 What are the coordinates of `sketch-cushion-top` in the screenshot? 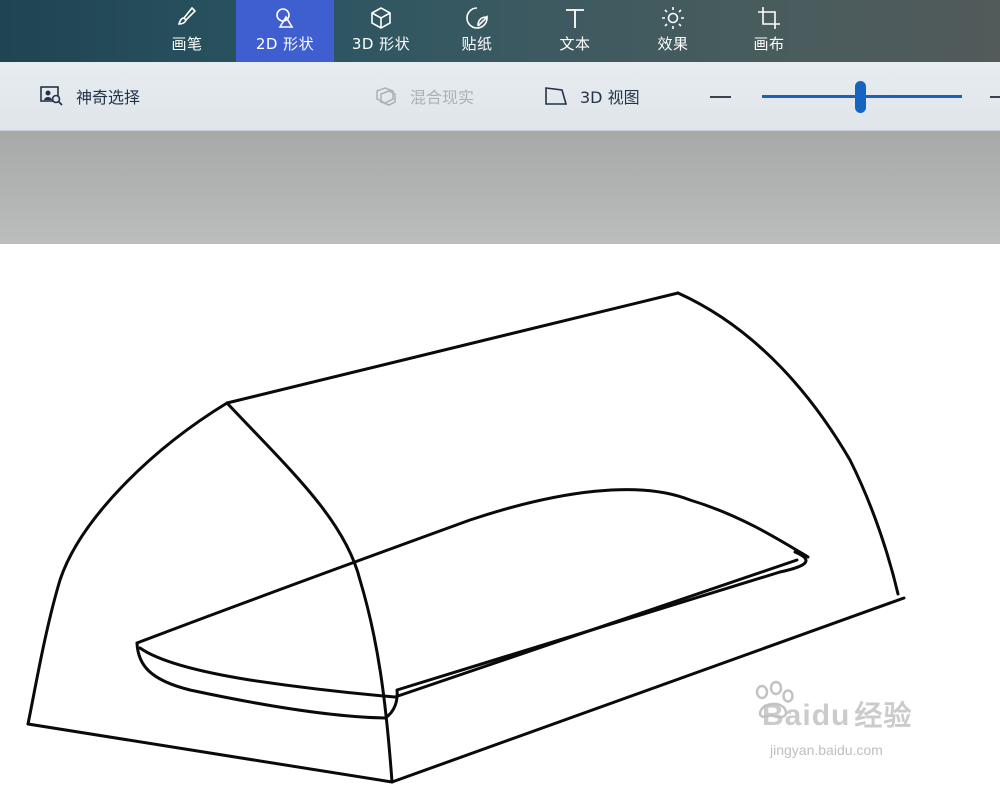 It's located at (472, 566).